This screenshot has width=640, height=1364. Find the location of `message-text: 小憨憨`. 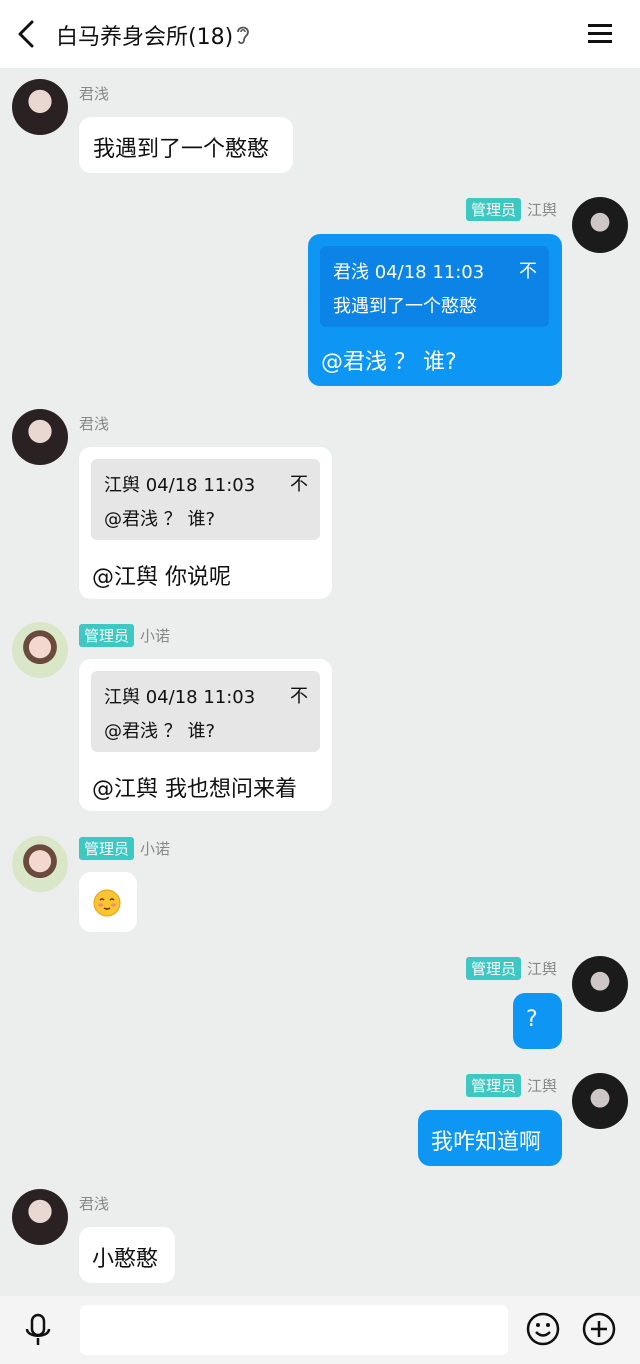

message-text: 小憨憨 is located at coordinates (125, 1259).